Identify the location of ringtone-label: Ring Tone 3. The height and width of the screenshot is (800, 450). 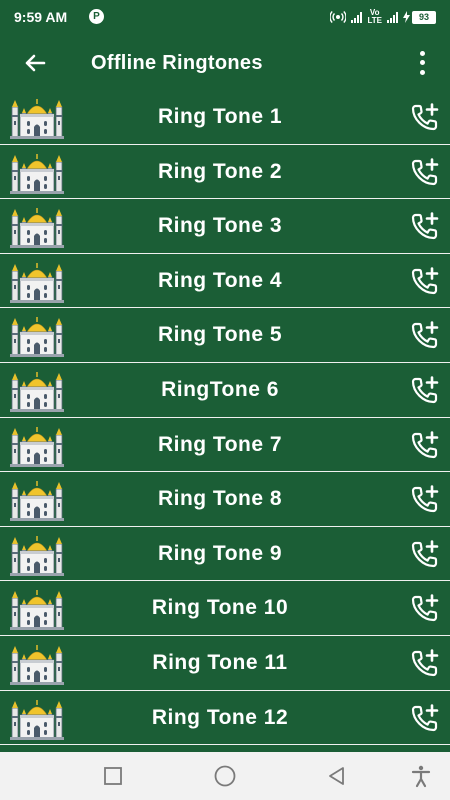
(220, 226).